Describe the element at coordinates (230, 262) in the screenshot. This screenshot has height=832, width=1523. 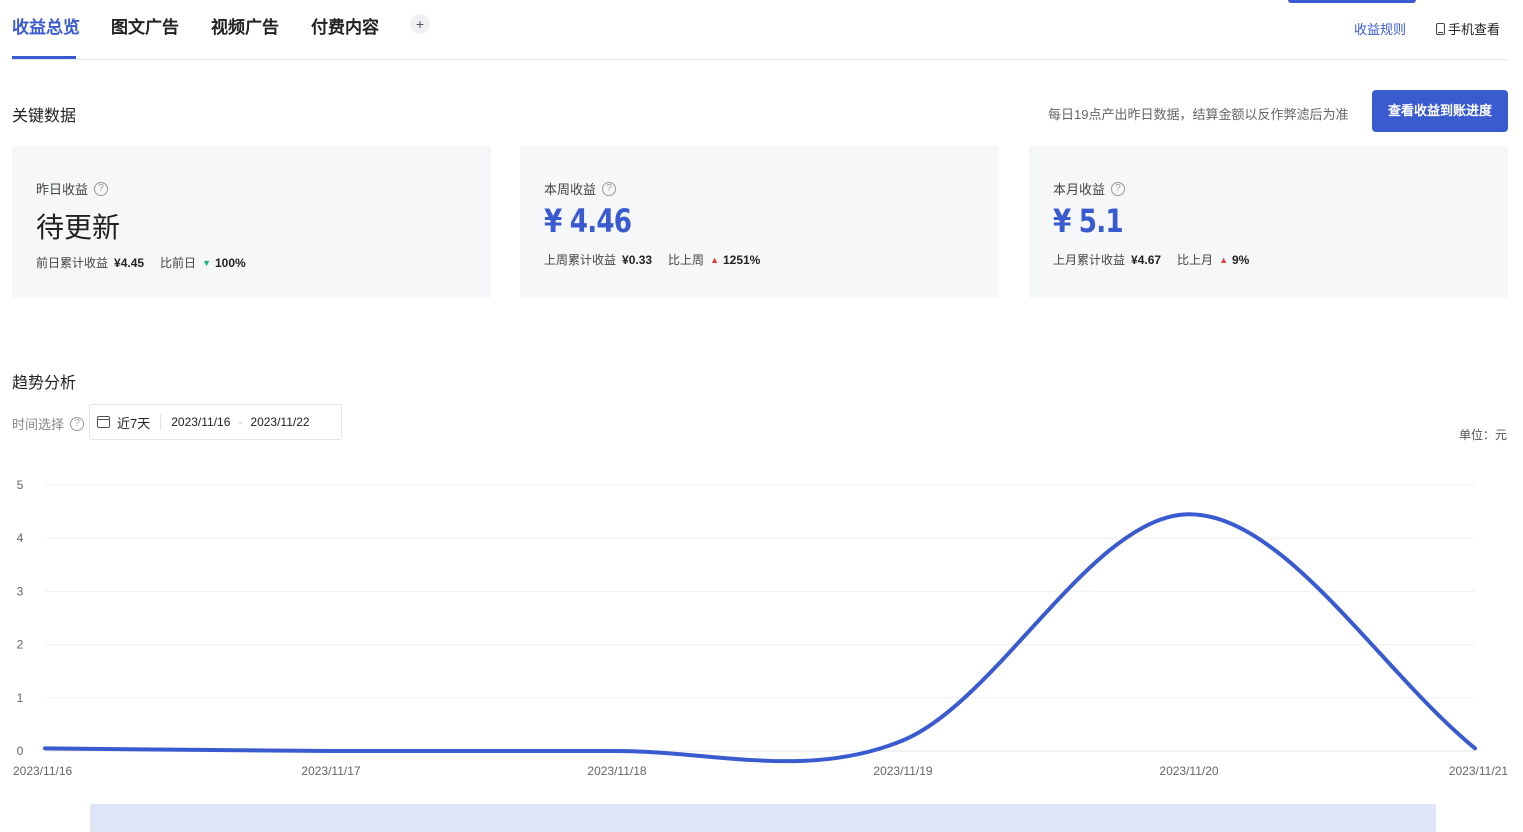
I see `compare-value: 100%` at that location.